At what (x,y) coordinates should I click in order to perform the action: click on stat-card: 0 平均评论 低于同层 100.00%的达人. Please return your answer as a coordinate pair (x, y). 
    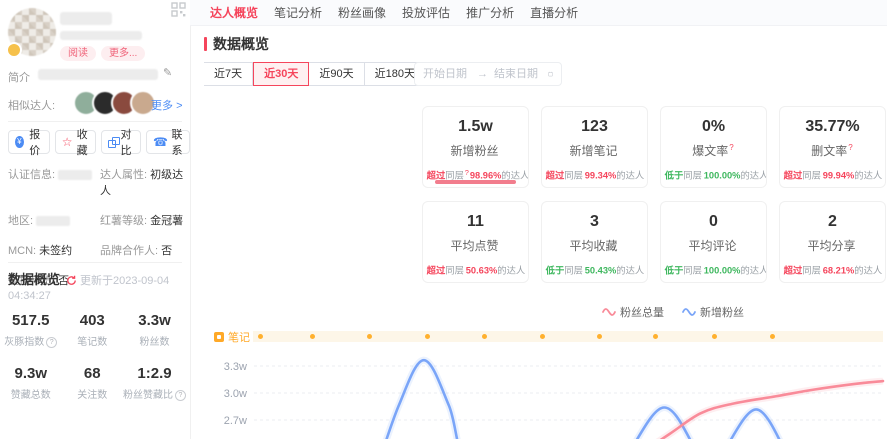
    Looking at the image, I should click on (713, 242).